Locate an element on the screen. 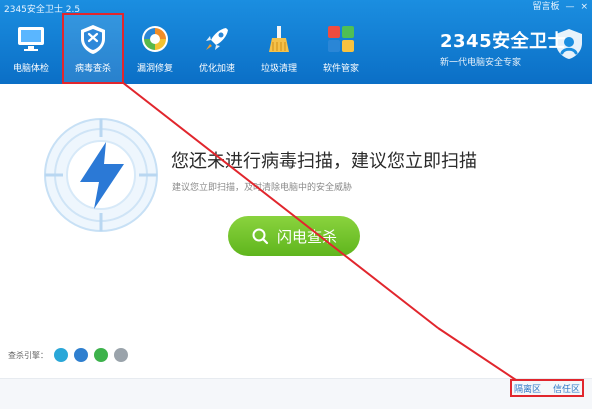 The image size is (592, 409). feedback-link: 留言板 is located at coordinates (545, 7).